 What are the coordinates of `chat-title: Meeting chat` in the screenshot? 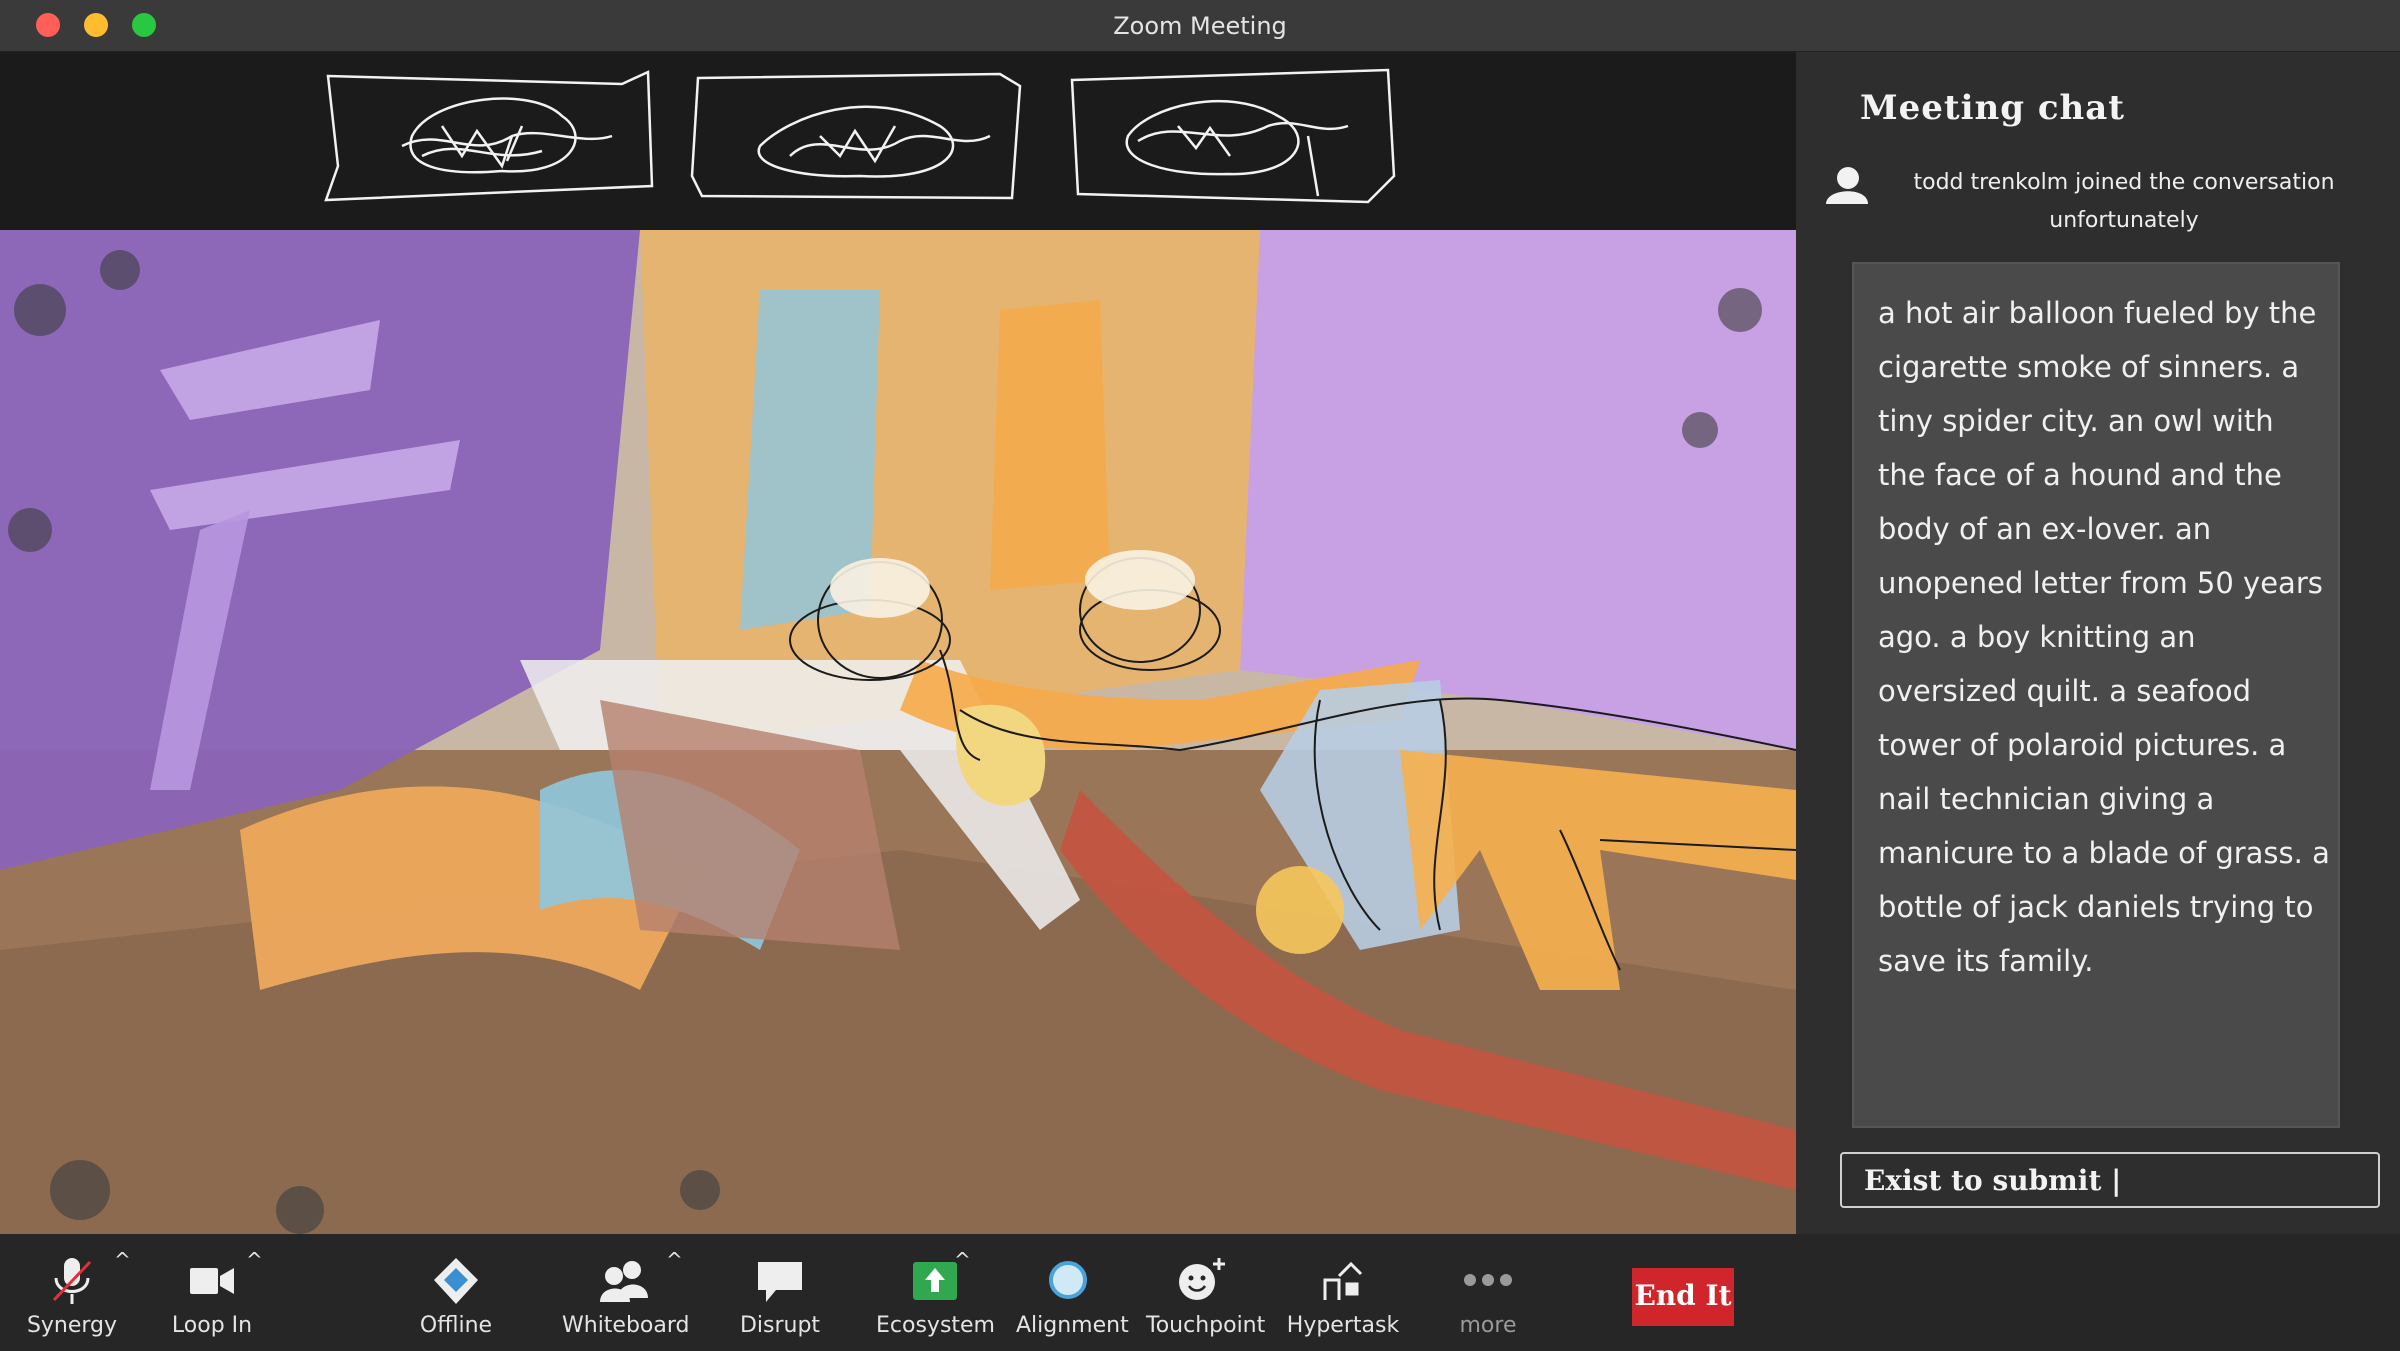 It's located at (1993, 108).